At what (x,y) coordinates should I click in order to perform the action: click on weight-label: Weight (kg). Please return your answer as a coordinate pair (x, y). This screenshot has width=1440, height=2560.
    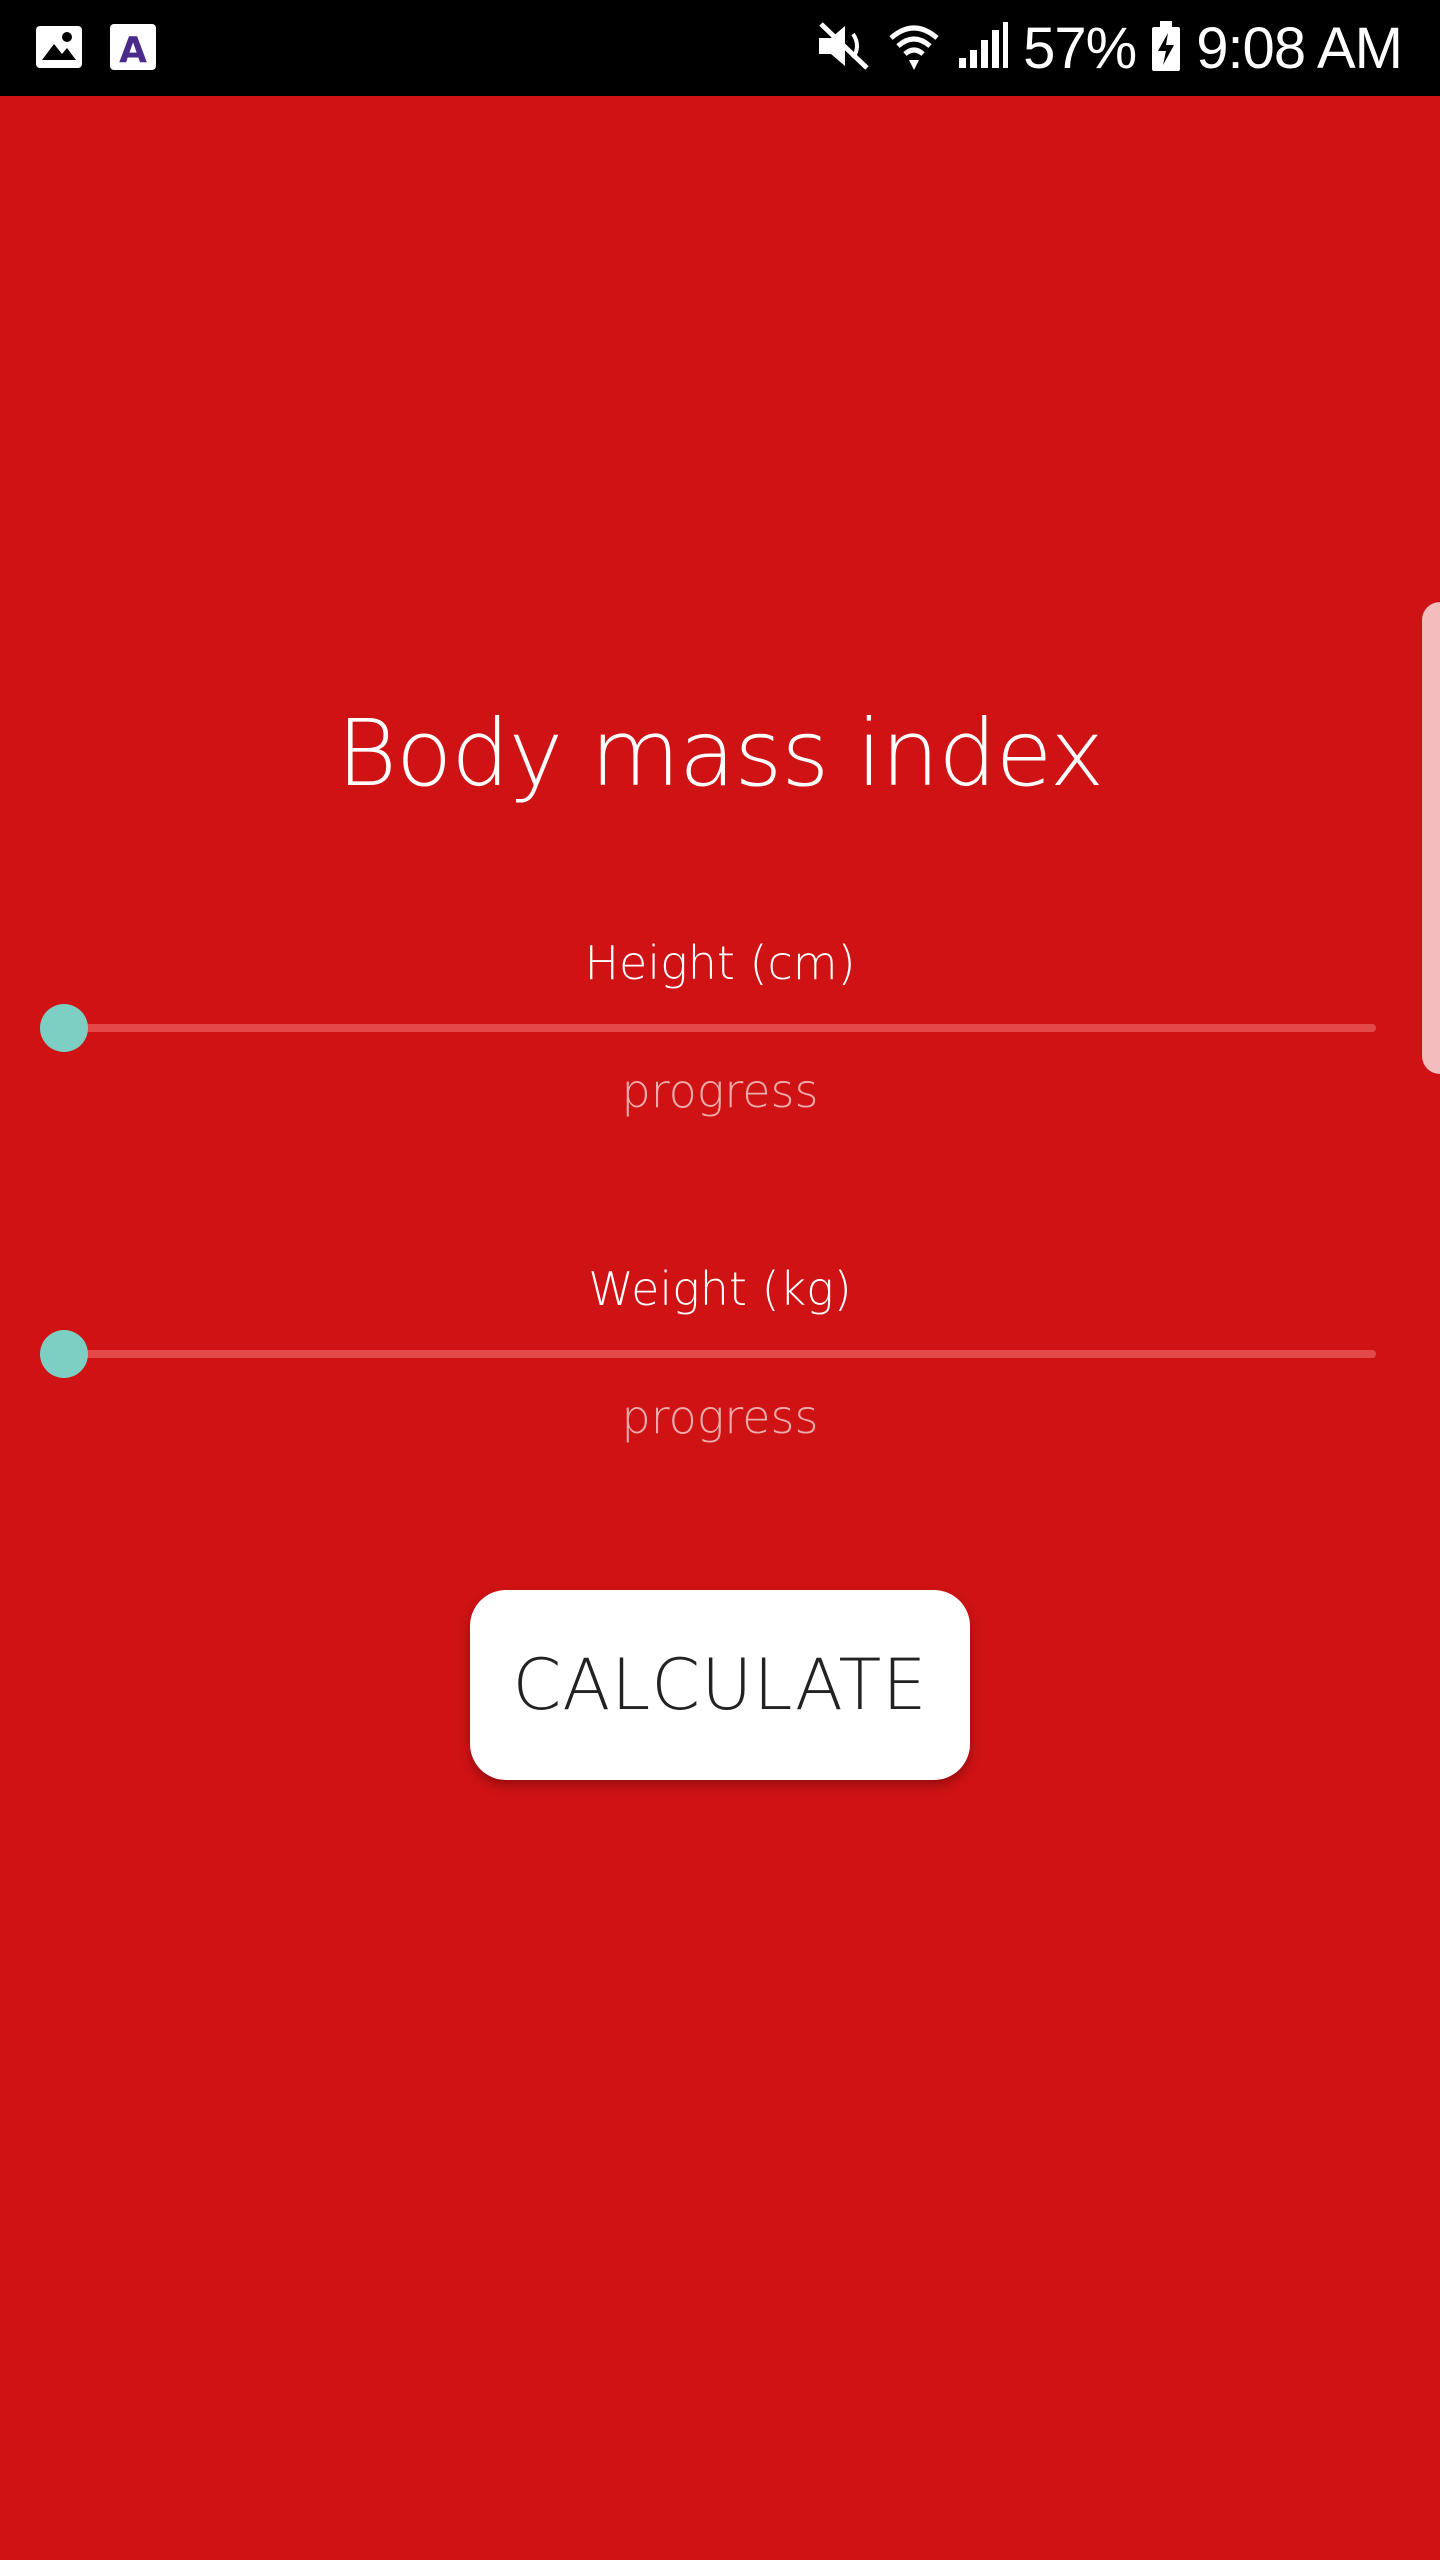
    Looking at the image, I should click on (720, 1289).